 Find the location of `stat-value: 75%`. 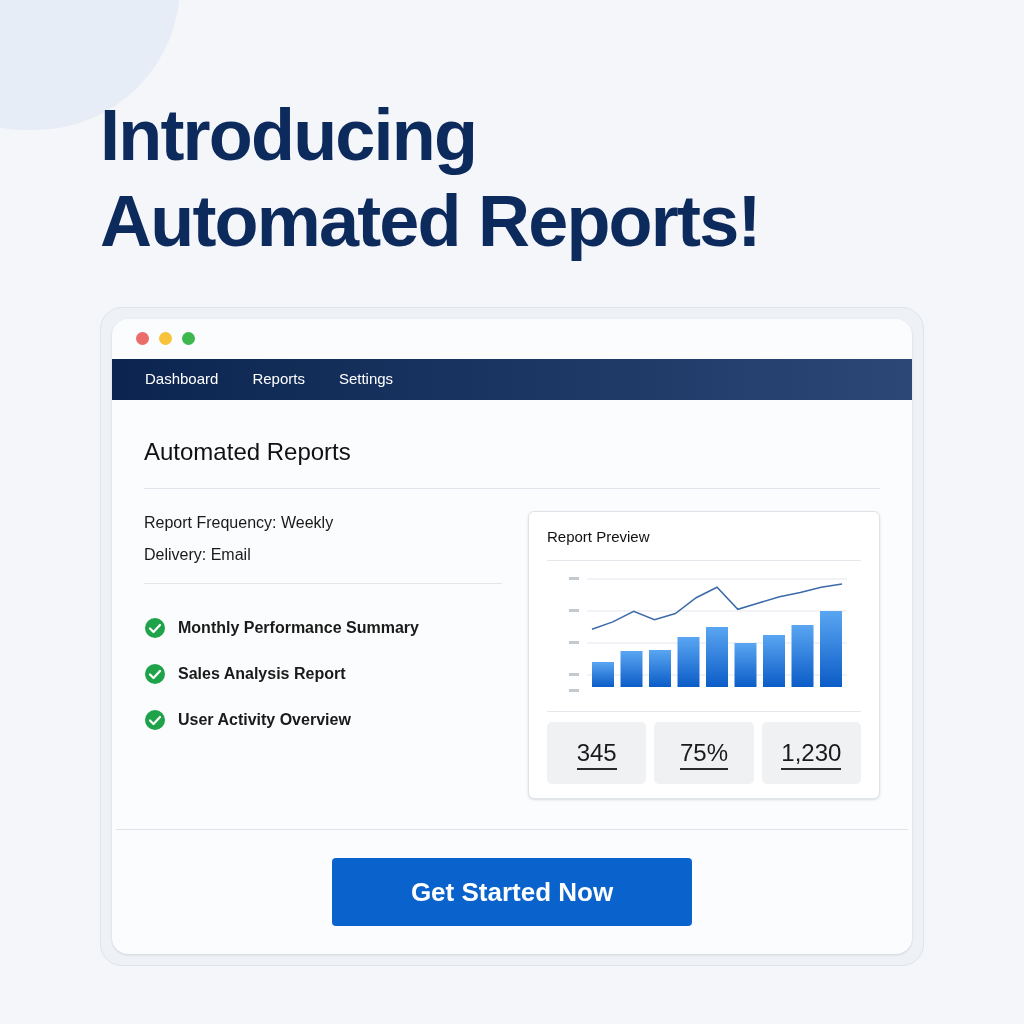

stat-value: 75% is located at coordinates (703, 753).